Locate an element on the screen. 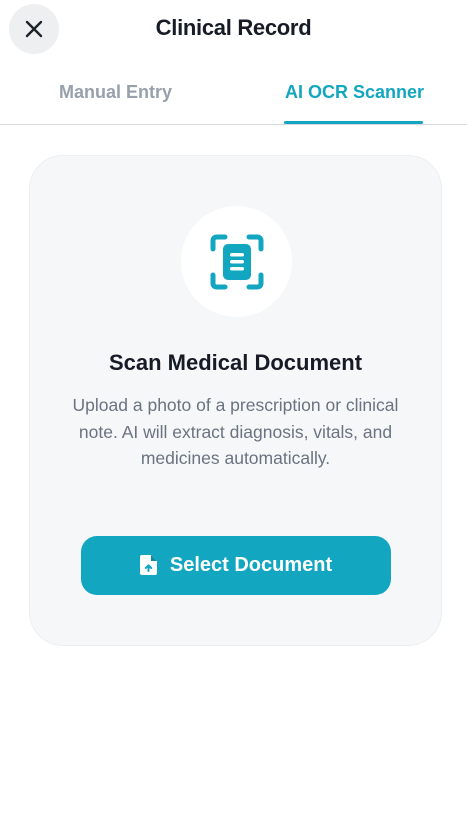 The width and height of the screenshot is (467, 837). scanner-icon-circle is located at coordinates (236, 261).